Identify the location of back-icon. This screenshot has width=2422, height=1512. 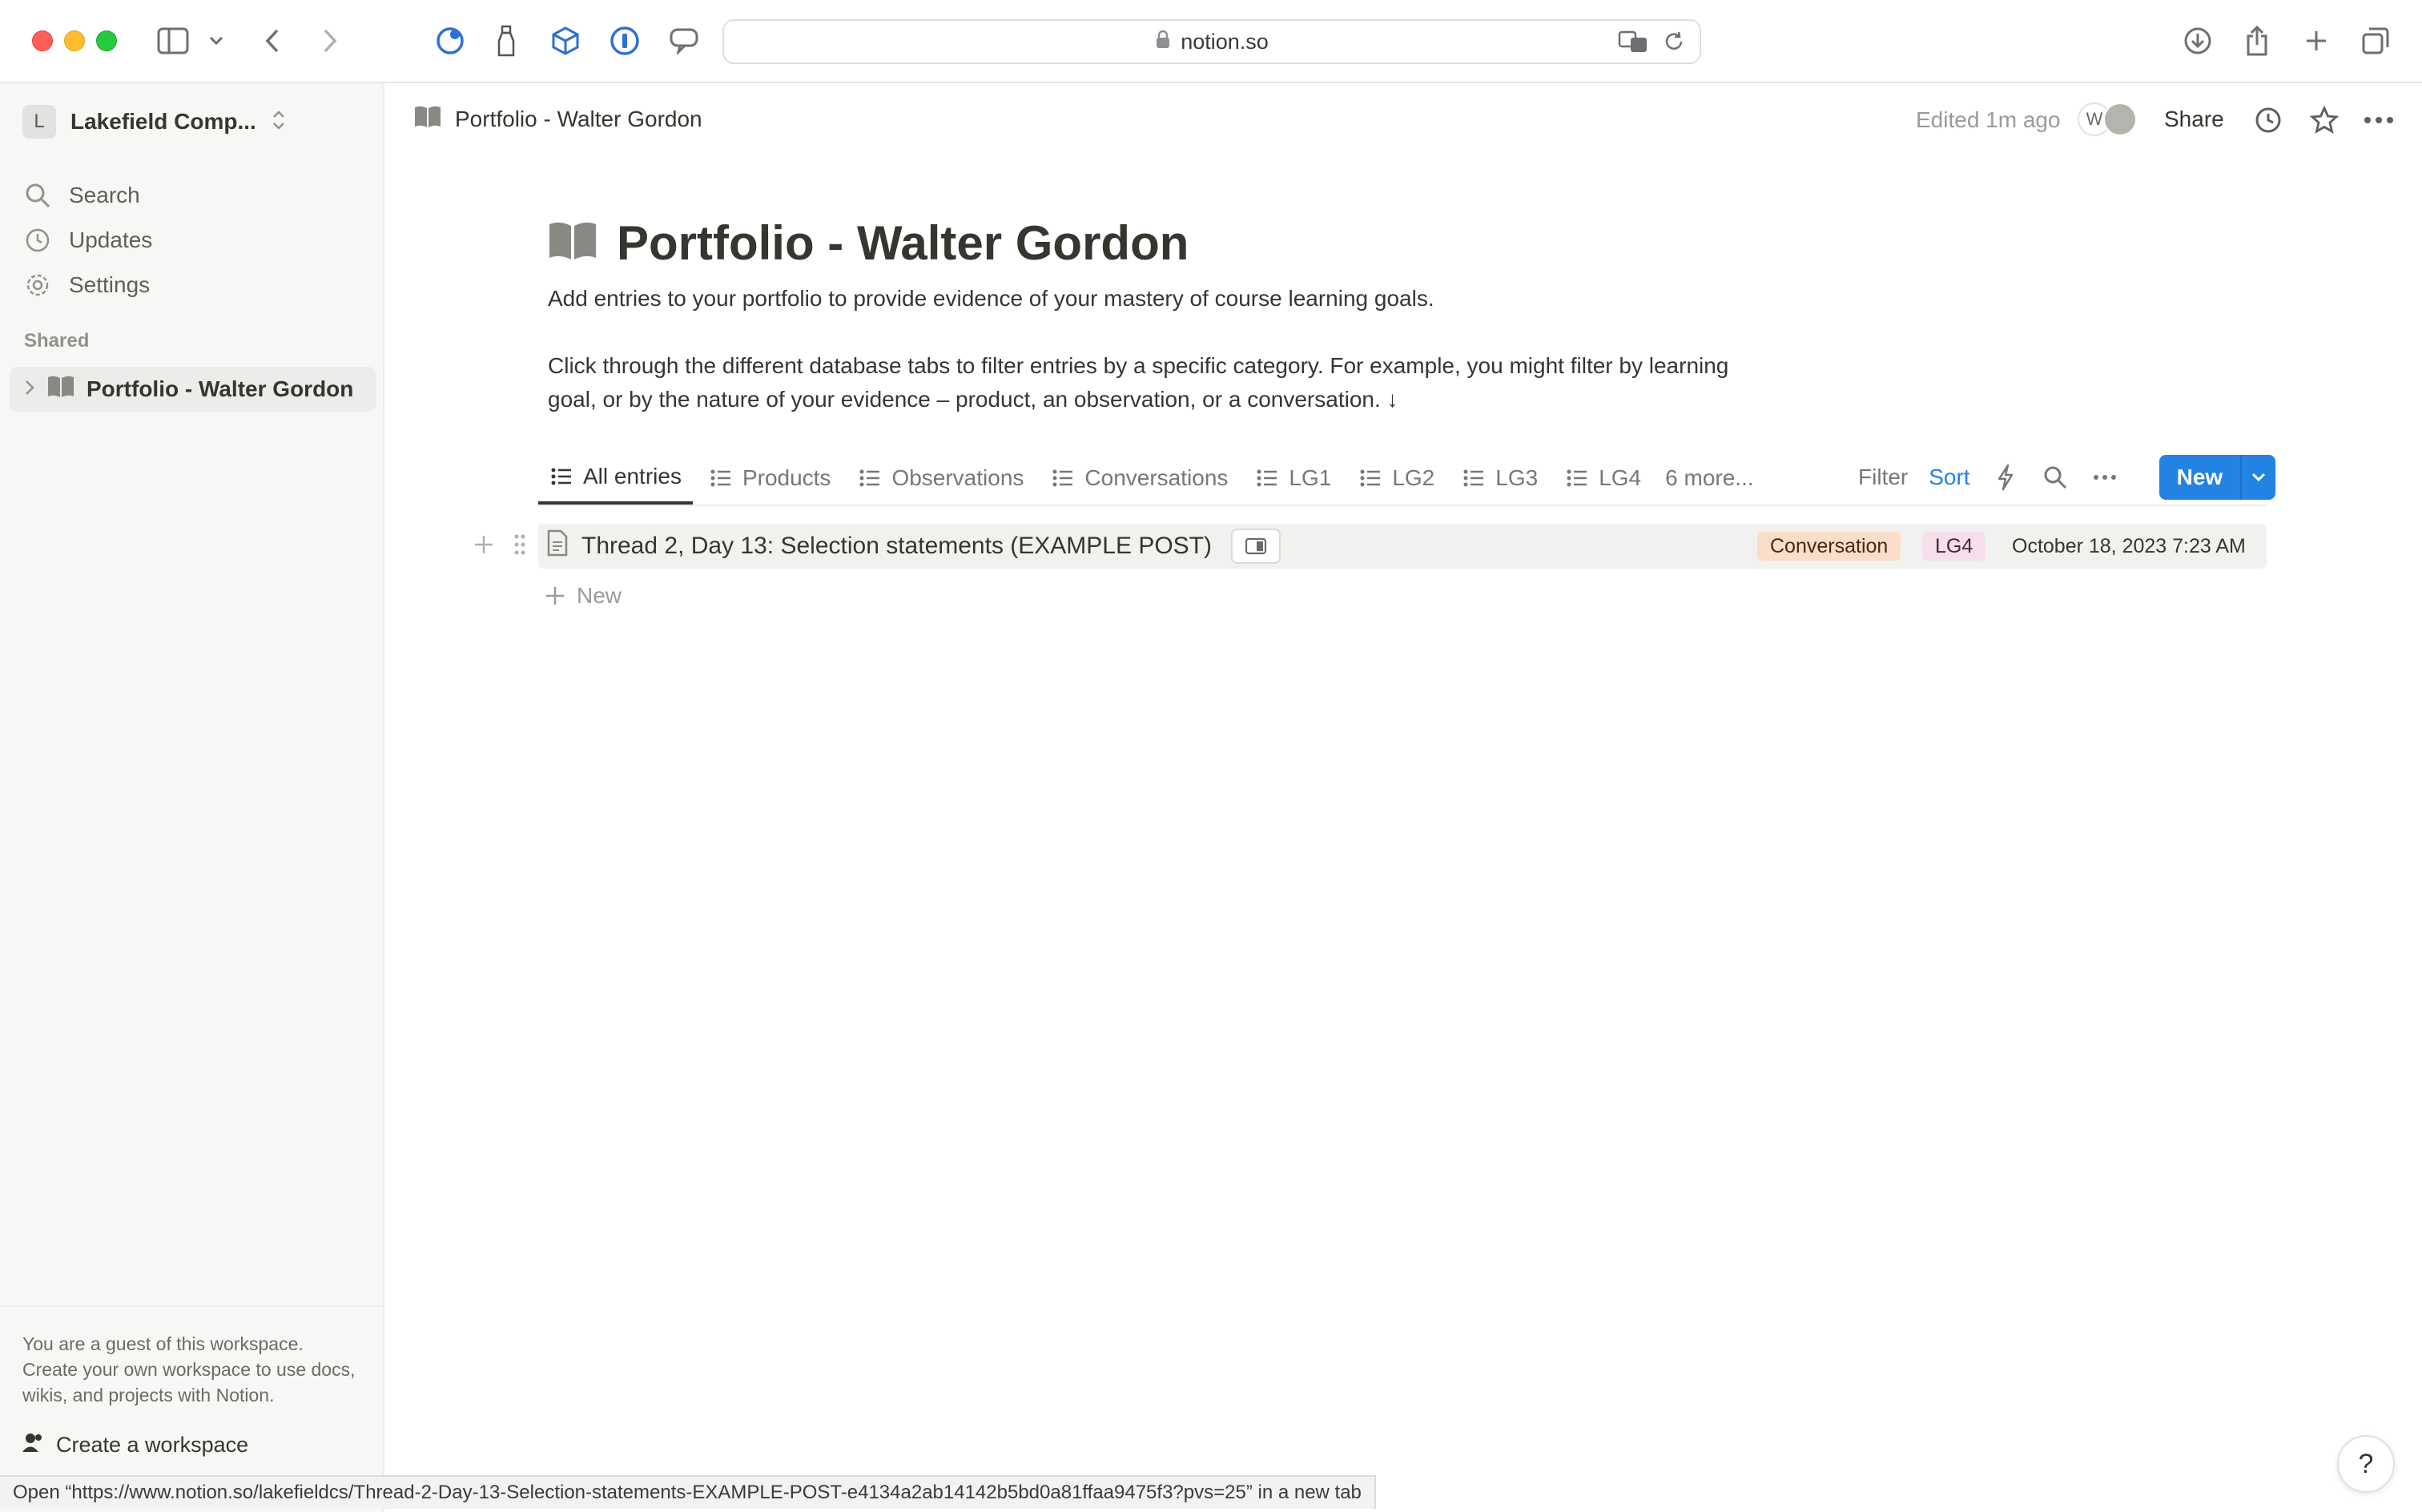
(272, 40).